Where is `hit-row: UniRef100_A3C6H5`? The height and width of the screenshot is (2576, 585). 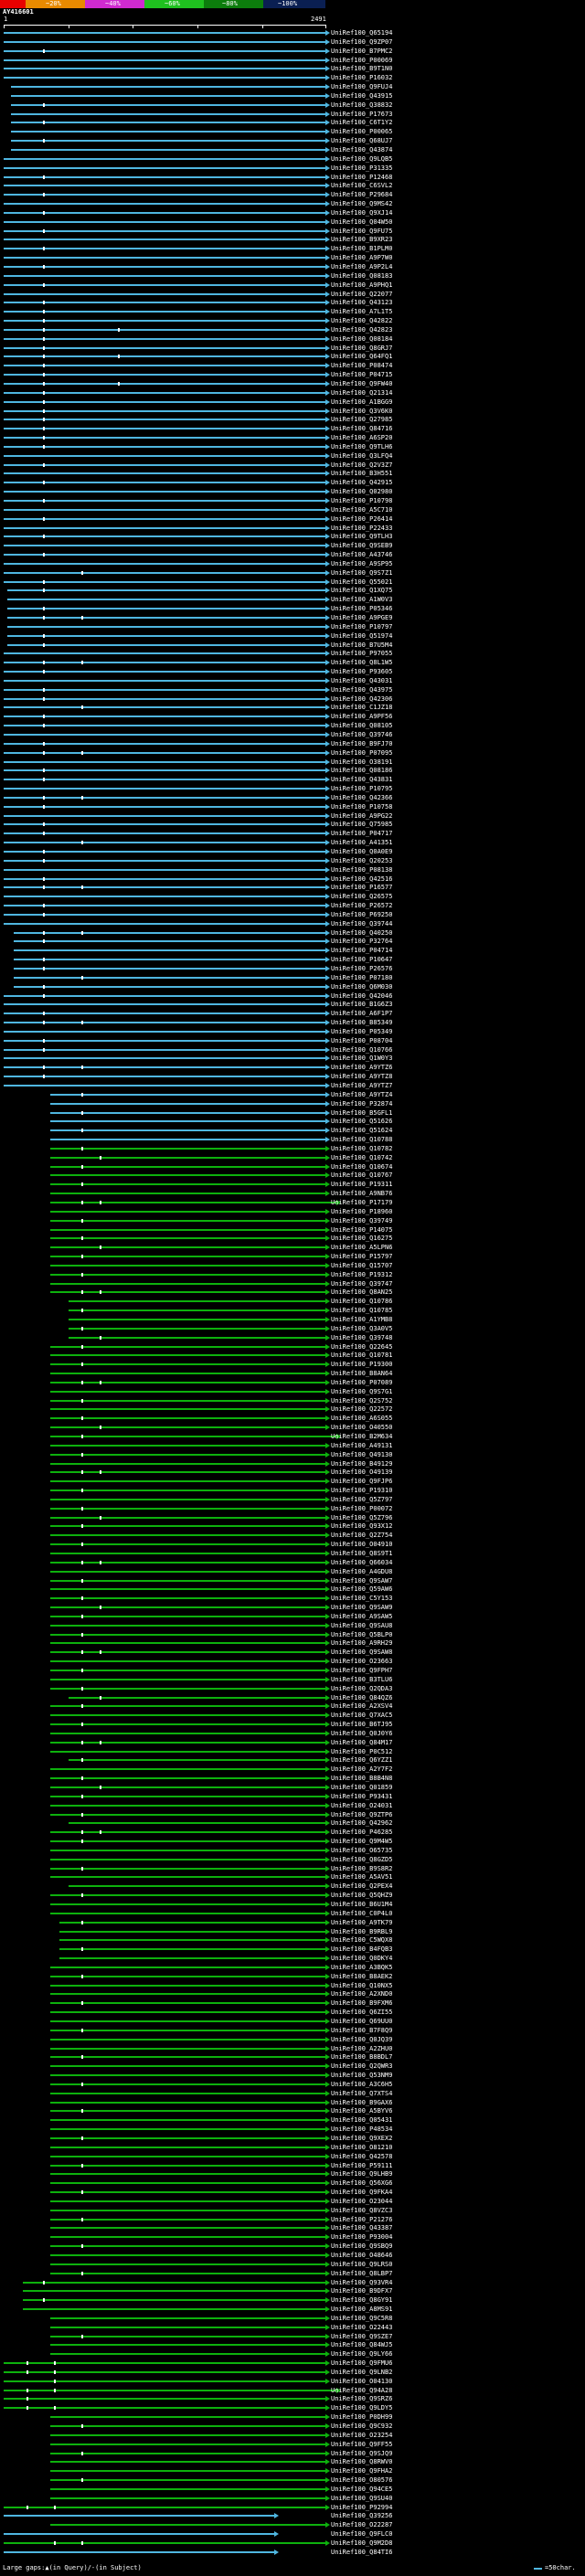
hit-row: UniRef100_A3C6H5 is located at coordinates (293, 2084).